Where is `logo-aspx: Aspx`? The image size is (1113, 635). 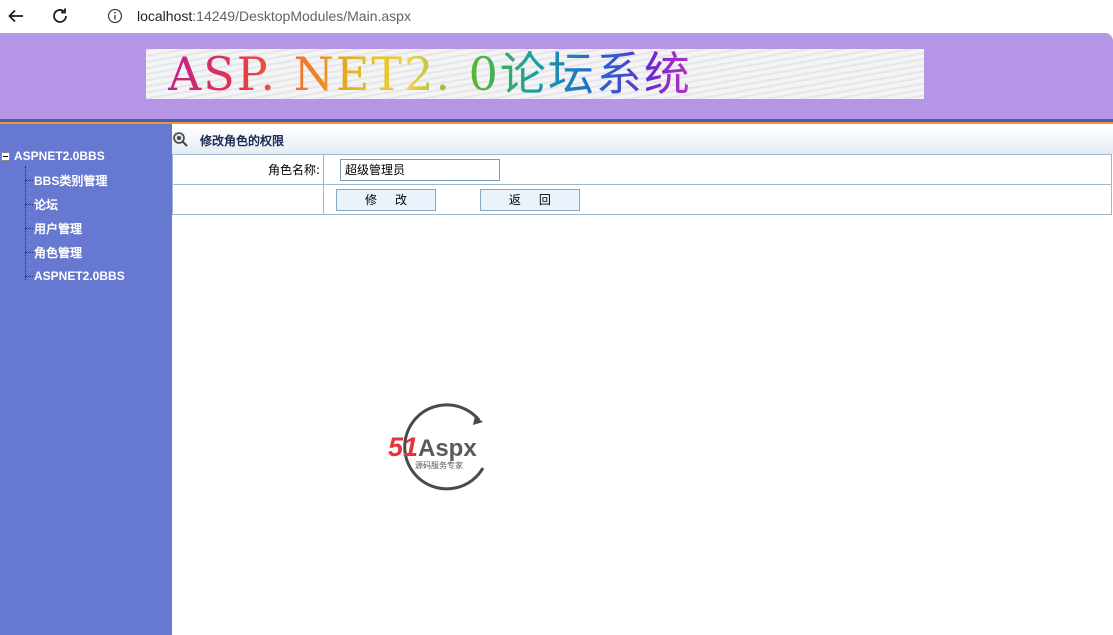
logo-aspx: Aspx is located at coordinates (447, 448).